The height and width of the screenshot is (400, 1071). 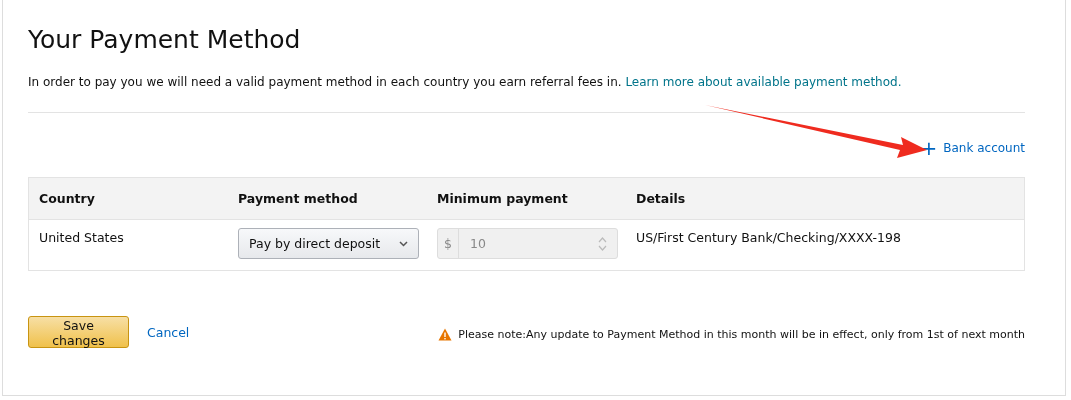 What do you see at coordinates (503, 198) in the screenshot?
I see `column-header: Minimum payment` at bounding box center [503, 198].